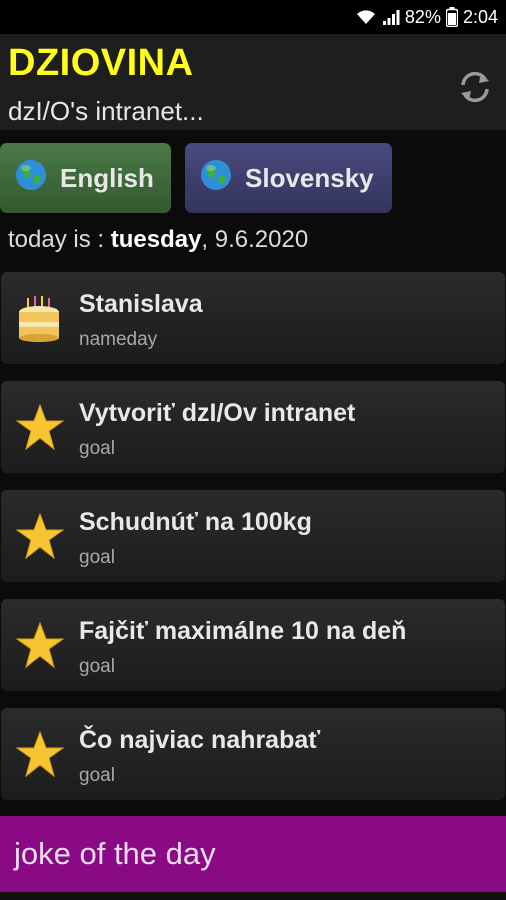 Image resolution: width=506 pixels, height=900 pixels. Describe the element at coordinates (59, 239) in the screenshot. I see `today-prefix: today is :` at that location.